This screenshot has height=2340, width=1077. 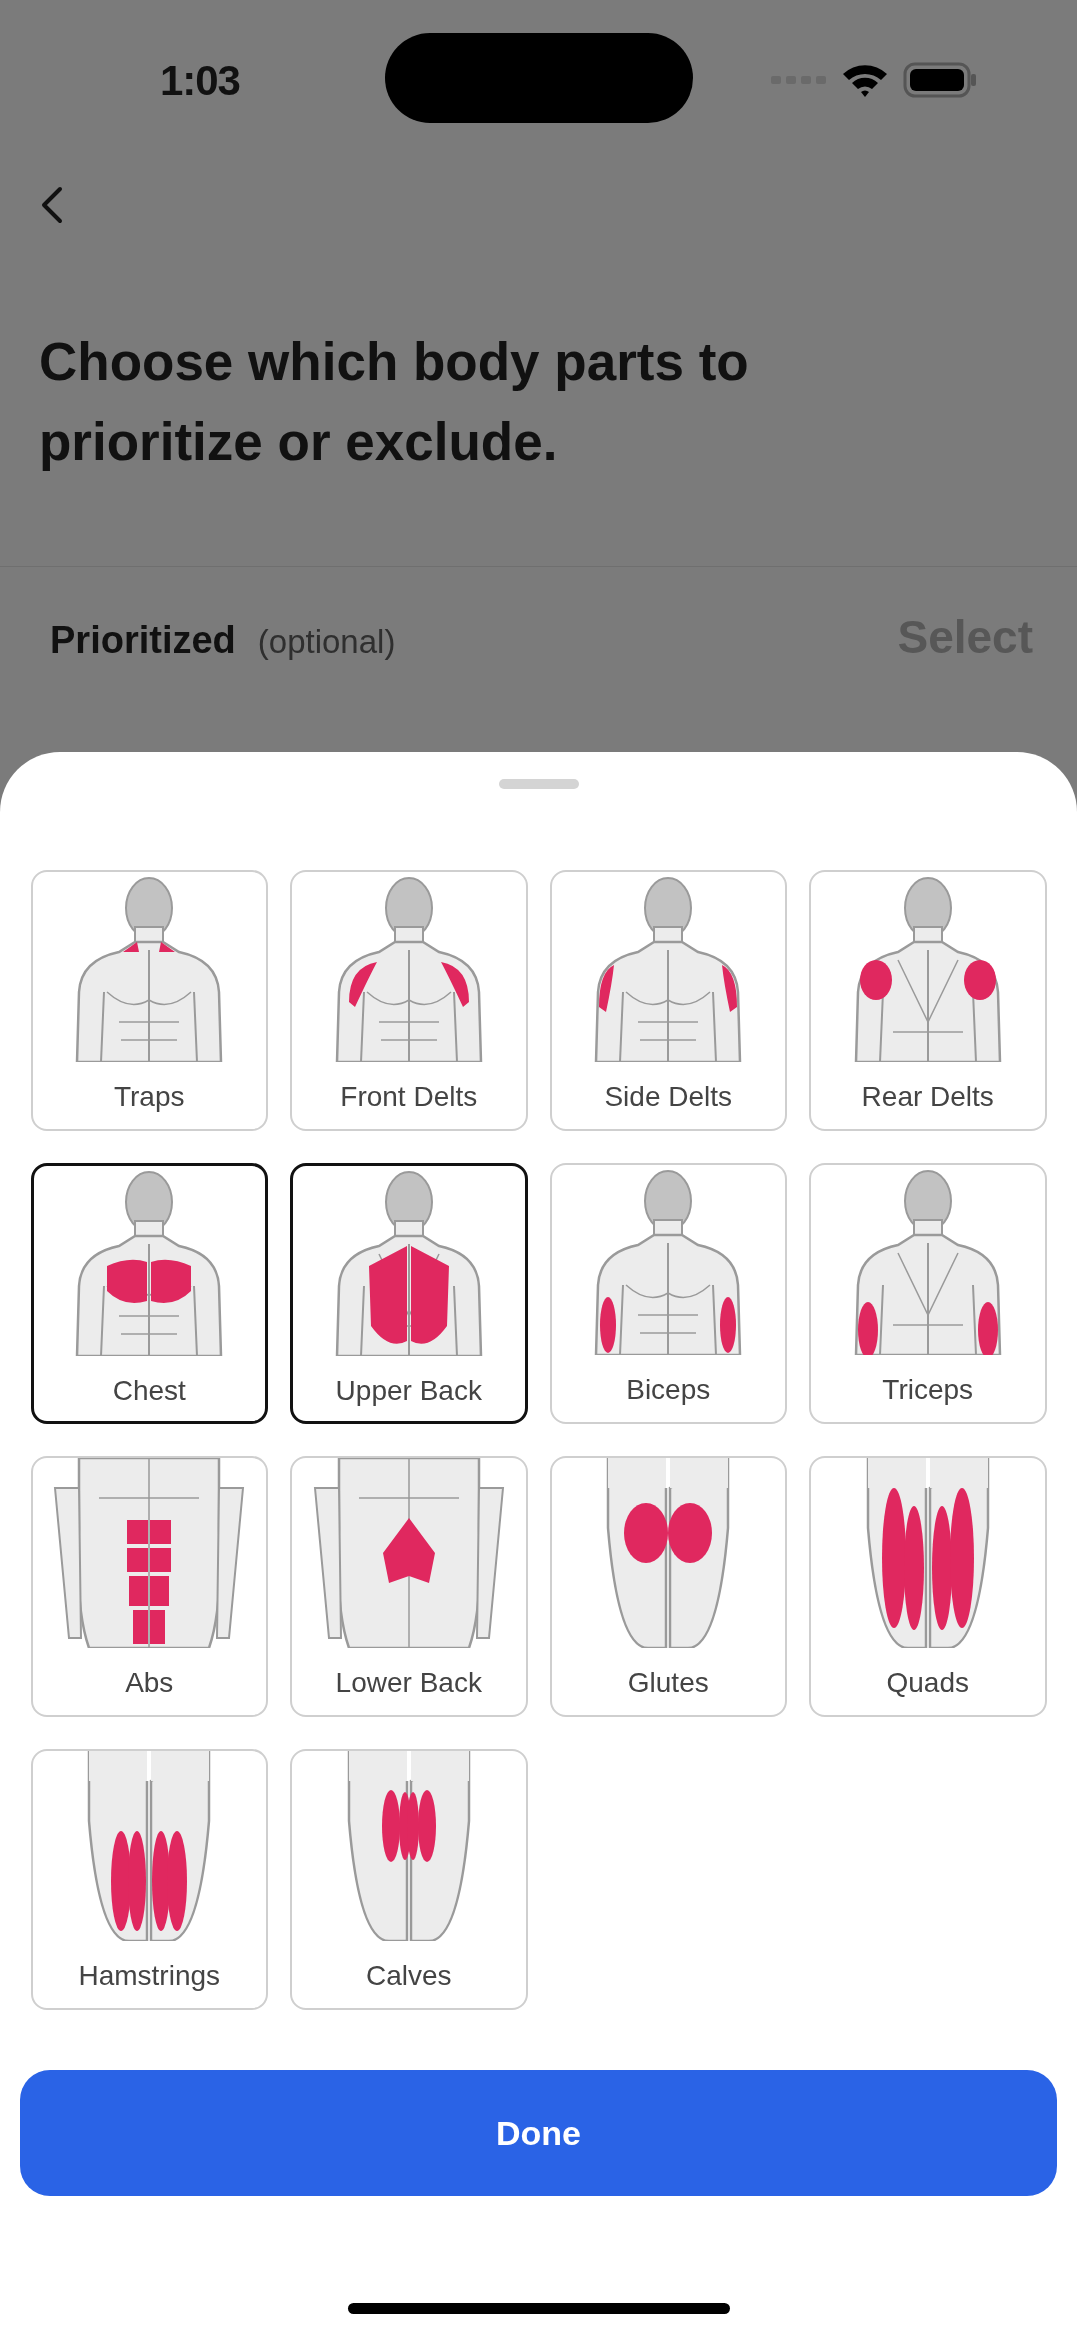 I want to click on body-part-option: Triceps, so click(x=928, y=1293).